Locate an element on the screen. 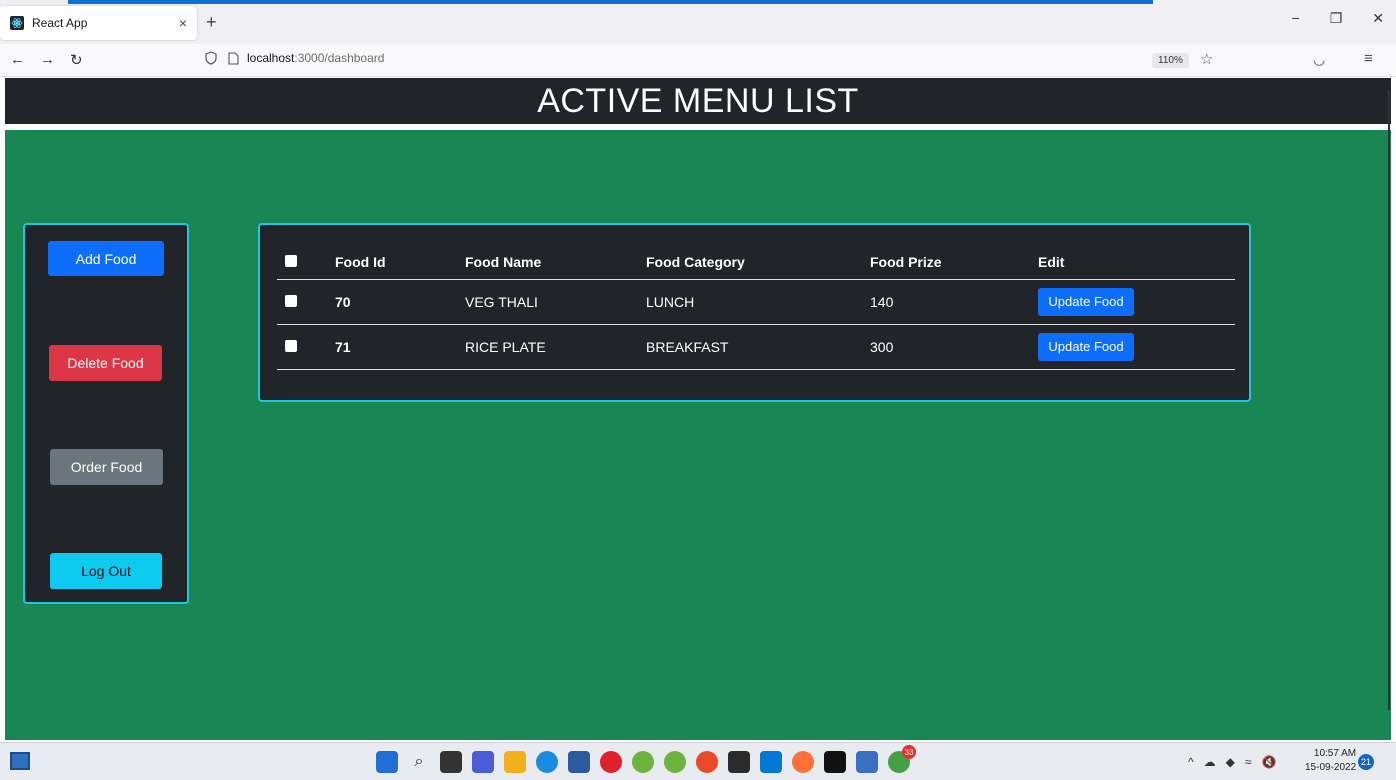 The height and width of the screenshot is (780, 1396). url-host: localhost is located at coordinates (271, 58).